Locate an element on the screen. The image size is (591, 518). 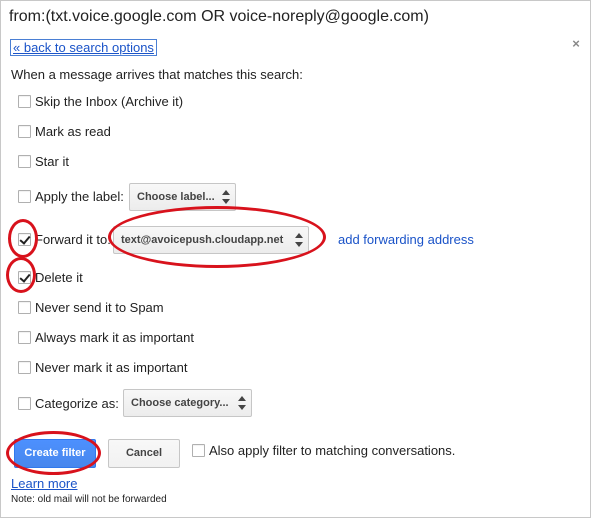
never-important-label: Never mark it as important is located at coordinates (111, 367).